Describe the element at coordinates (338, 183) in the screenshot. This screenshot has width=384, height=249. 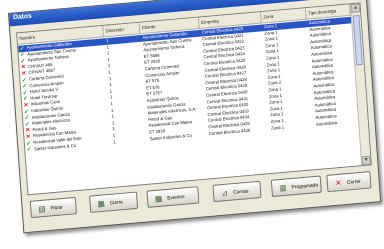
I see `close-icon: ✕` at that location.